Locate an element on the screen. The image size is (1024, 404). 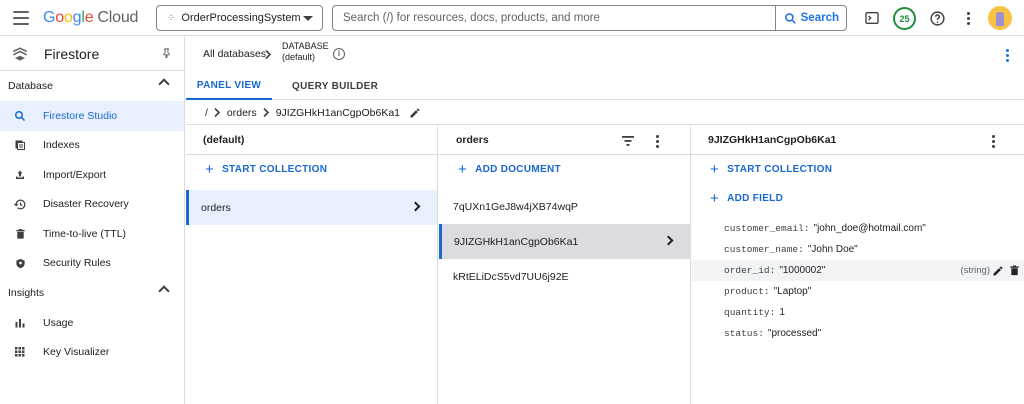
field-row-hovered: order_id: "1000002" (string) is located at coordinates (857, 270).